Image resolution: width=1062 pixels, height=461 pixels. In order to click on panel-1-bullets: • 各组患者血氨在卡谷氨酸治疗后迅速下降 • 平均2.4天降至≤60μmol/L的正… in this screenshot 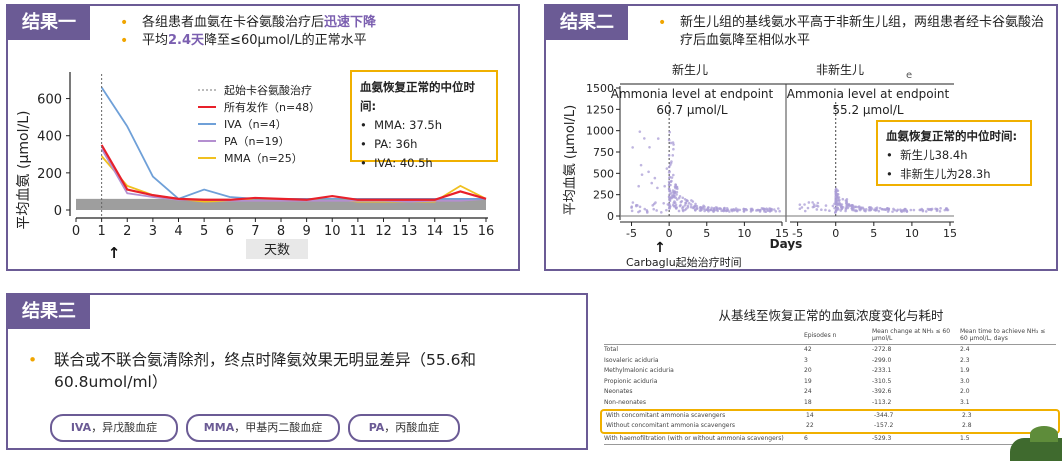, I will do `click(317, 32)`.